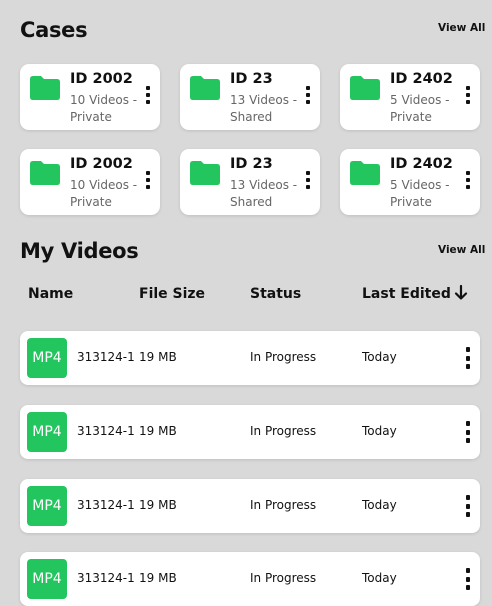  I want to click on cases-title: Cases, so click(54, 30).